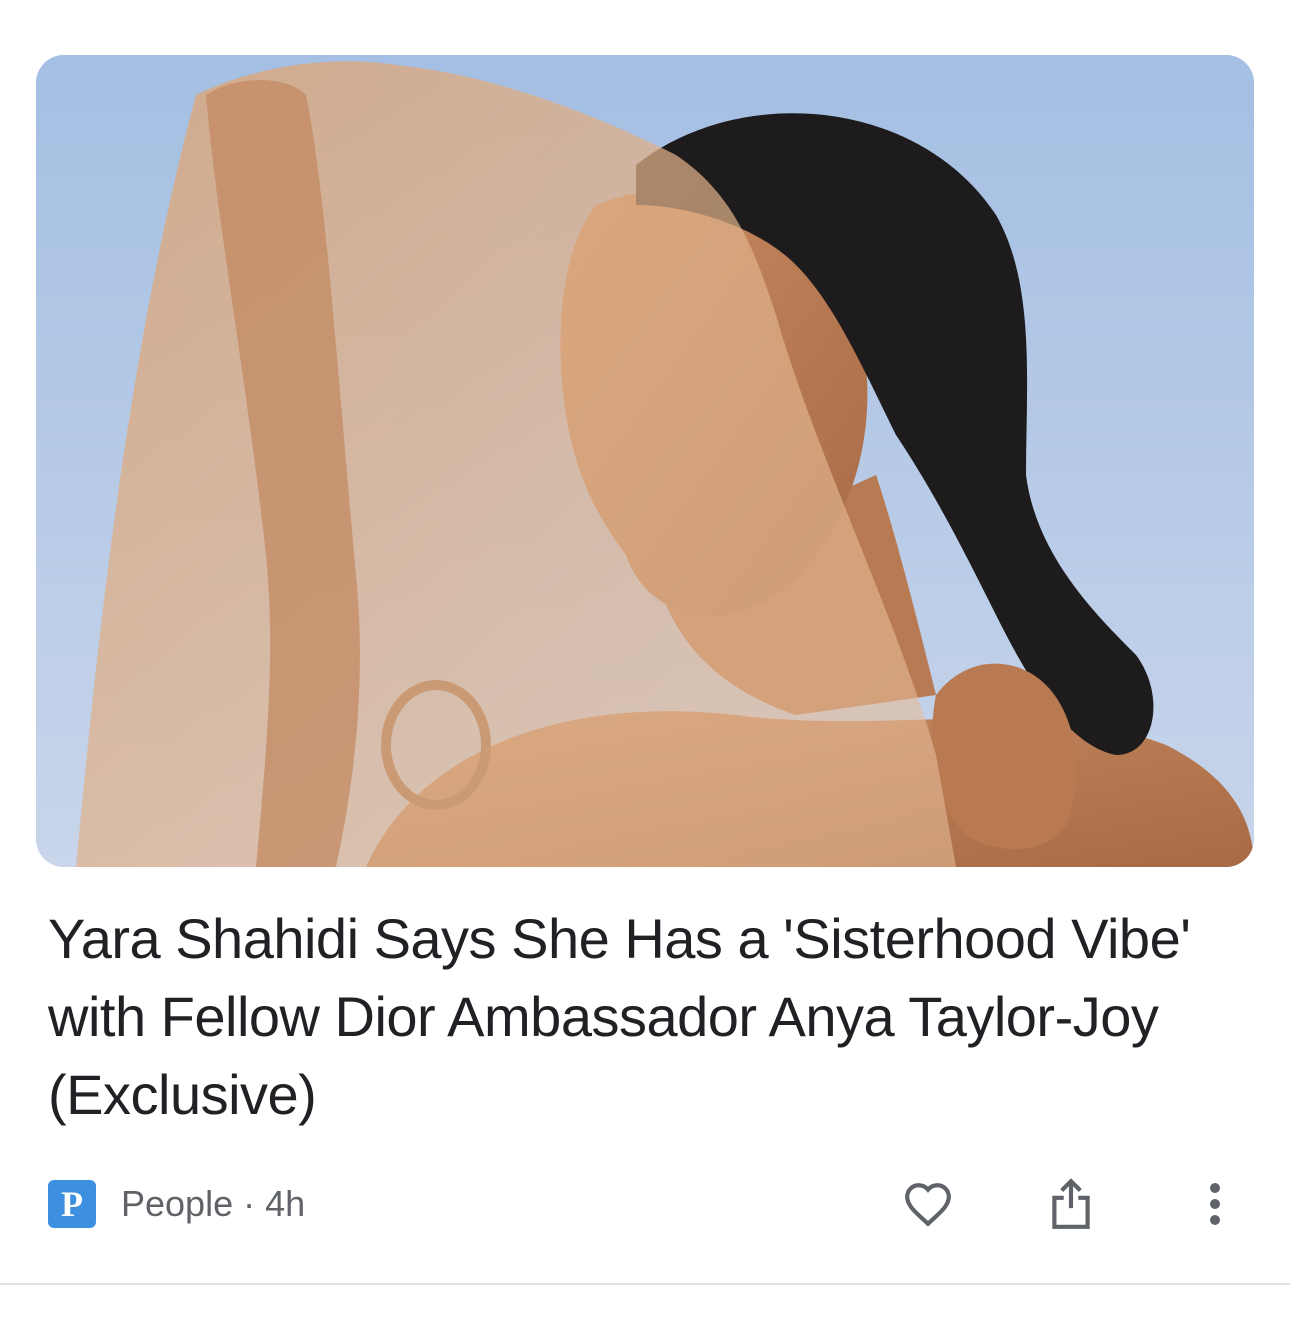 This screenshot has width=1290, height=1318. What do you see at coordinates (648, 1204) in the screenshot?
I see `article-meta-row: P People · 4h` at bounding box center [648, 1204].